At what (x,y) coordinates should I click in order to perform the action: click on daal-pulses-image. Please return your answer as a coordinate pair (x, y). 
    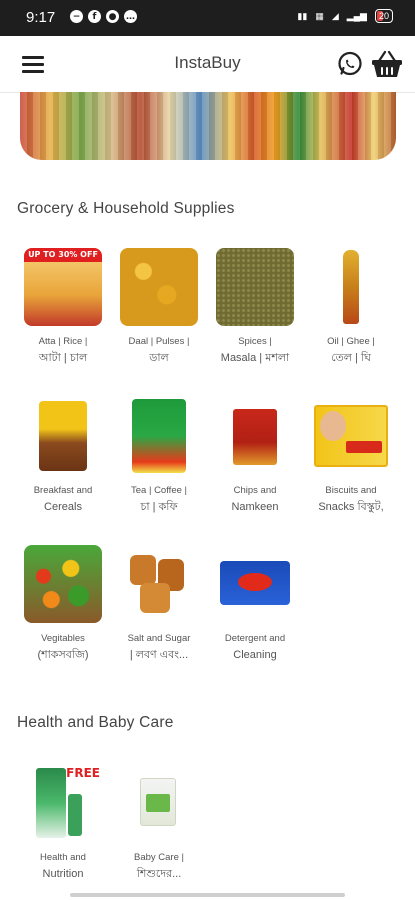
    Looking at the image, I should click on (159, 287).